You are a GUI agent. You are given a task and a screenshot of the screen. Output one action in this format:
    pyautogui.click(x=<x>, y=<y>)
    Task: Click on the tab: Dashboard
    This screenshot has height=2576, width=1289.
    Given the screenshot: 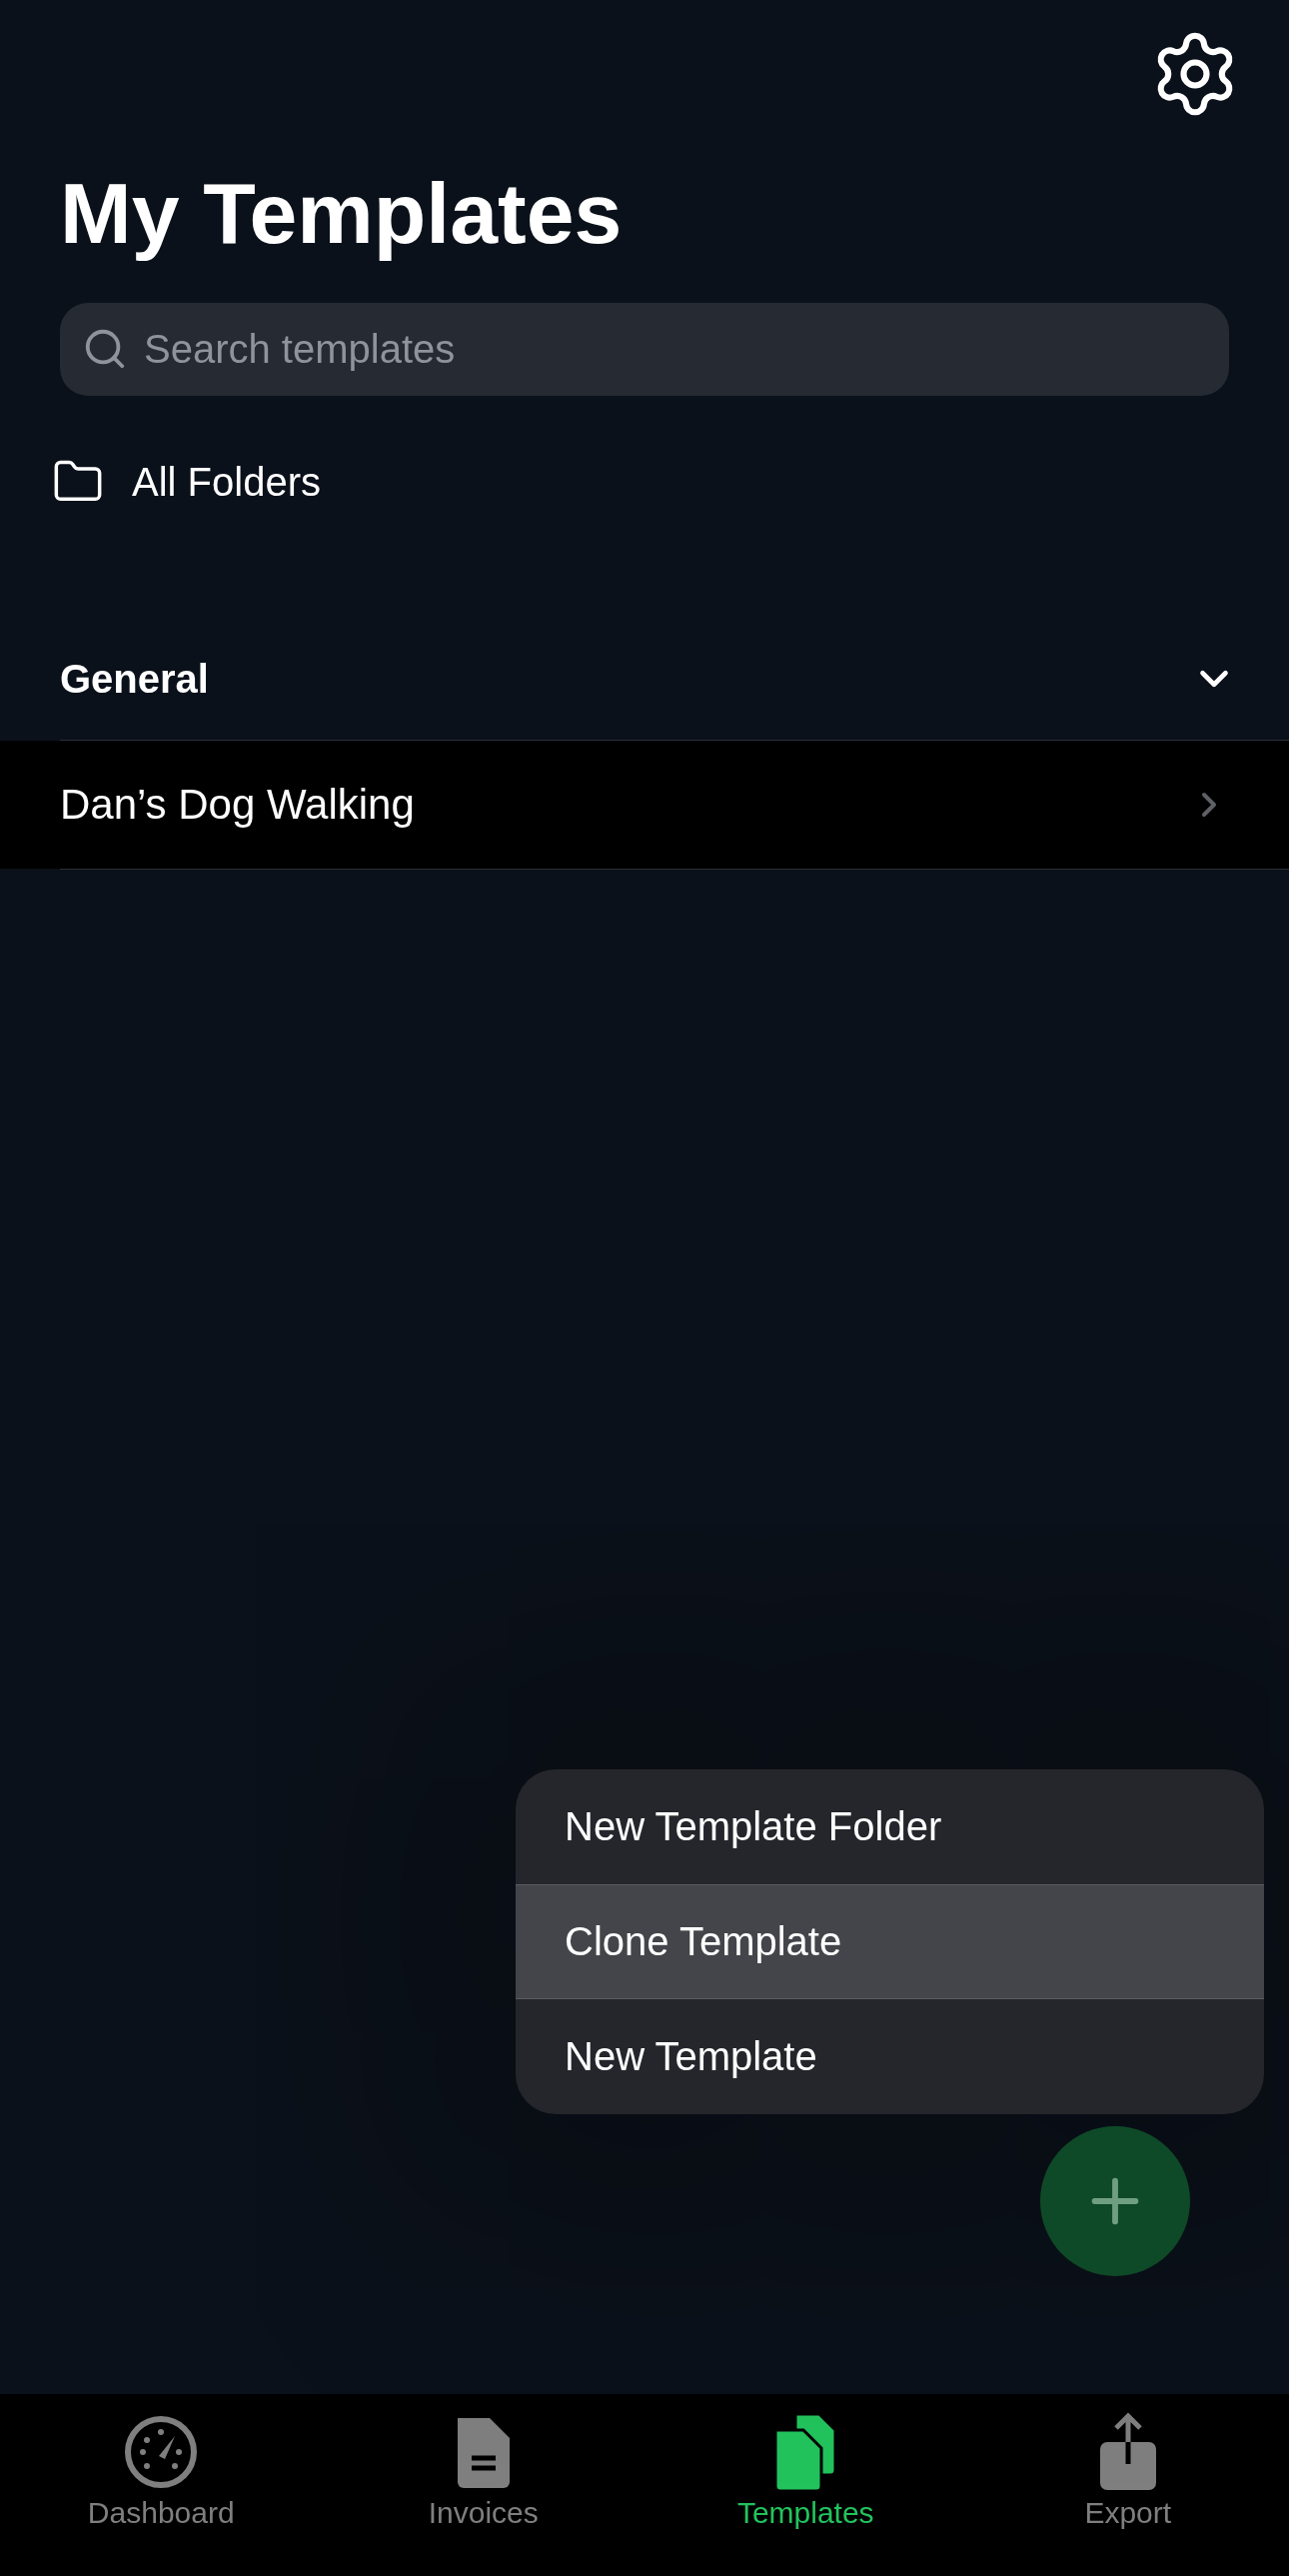 What is the action you would take?
    pyautogui.click(x=161, y=2485)
    